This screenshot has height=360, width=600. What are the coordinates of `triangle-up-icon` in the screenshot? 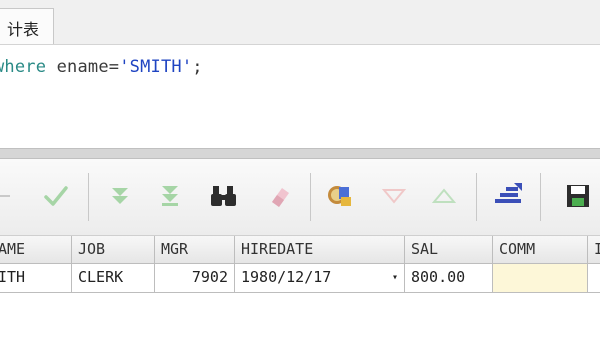 It's located at (444, 198).